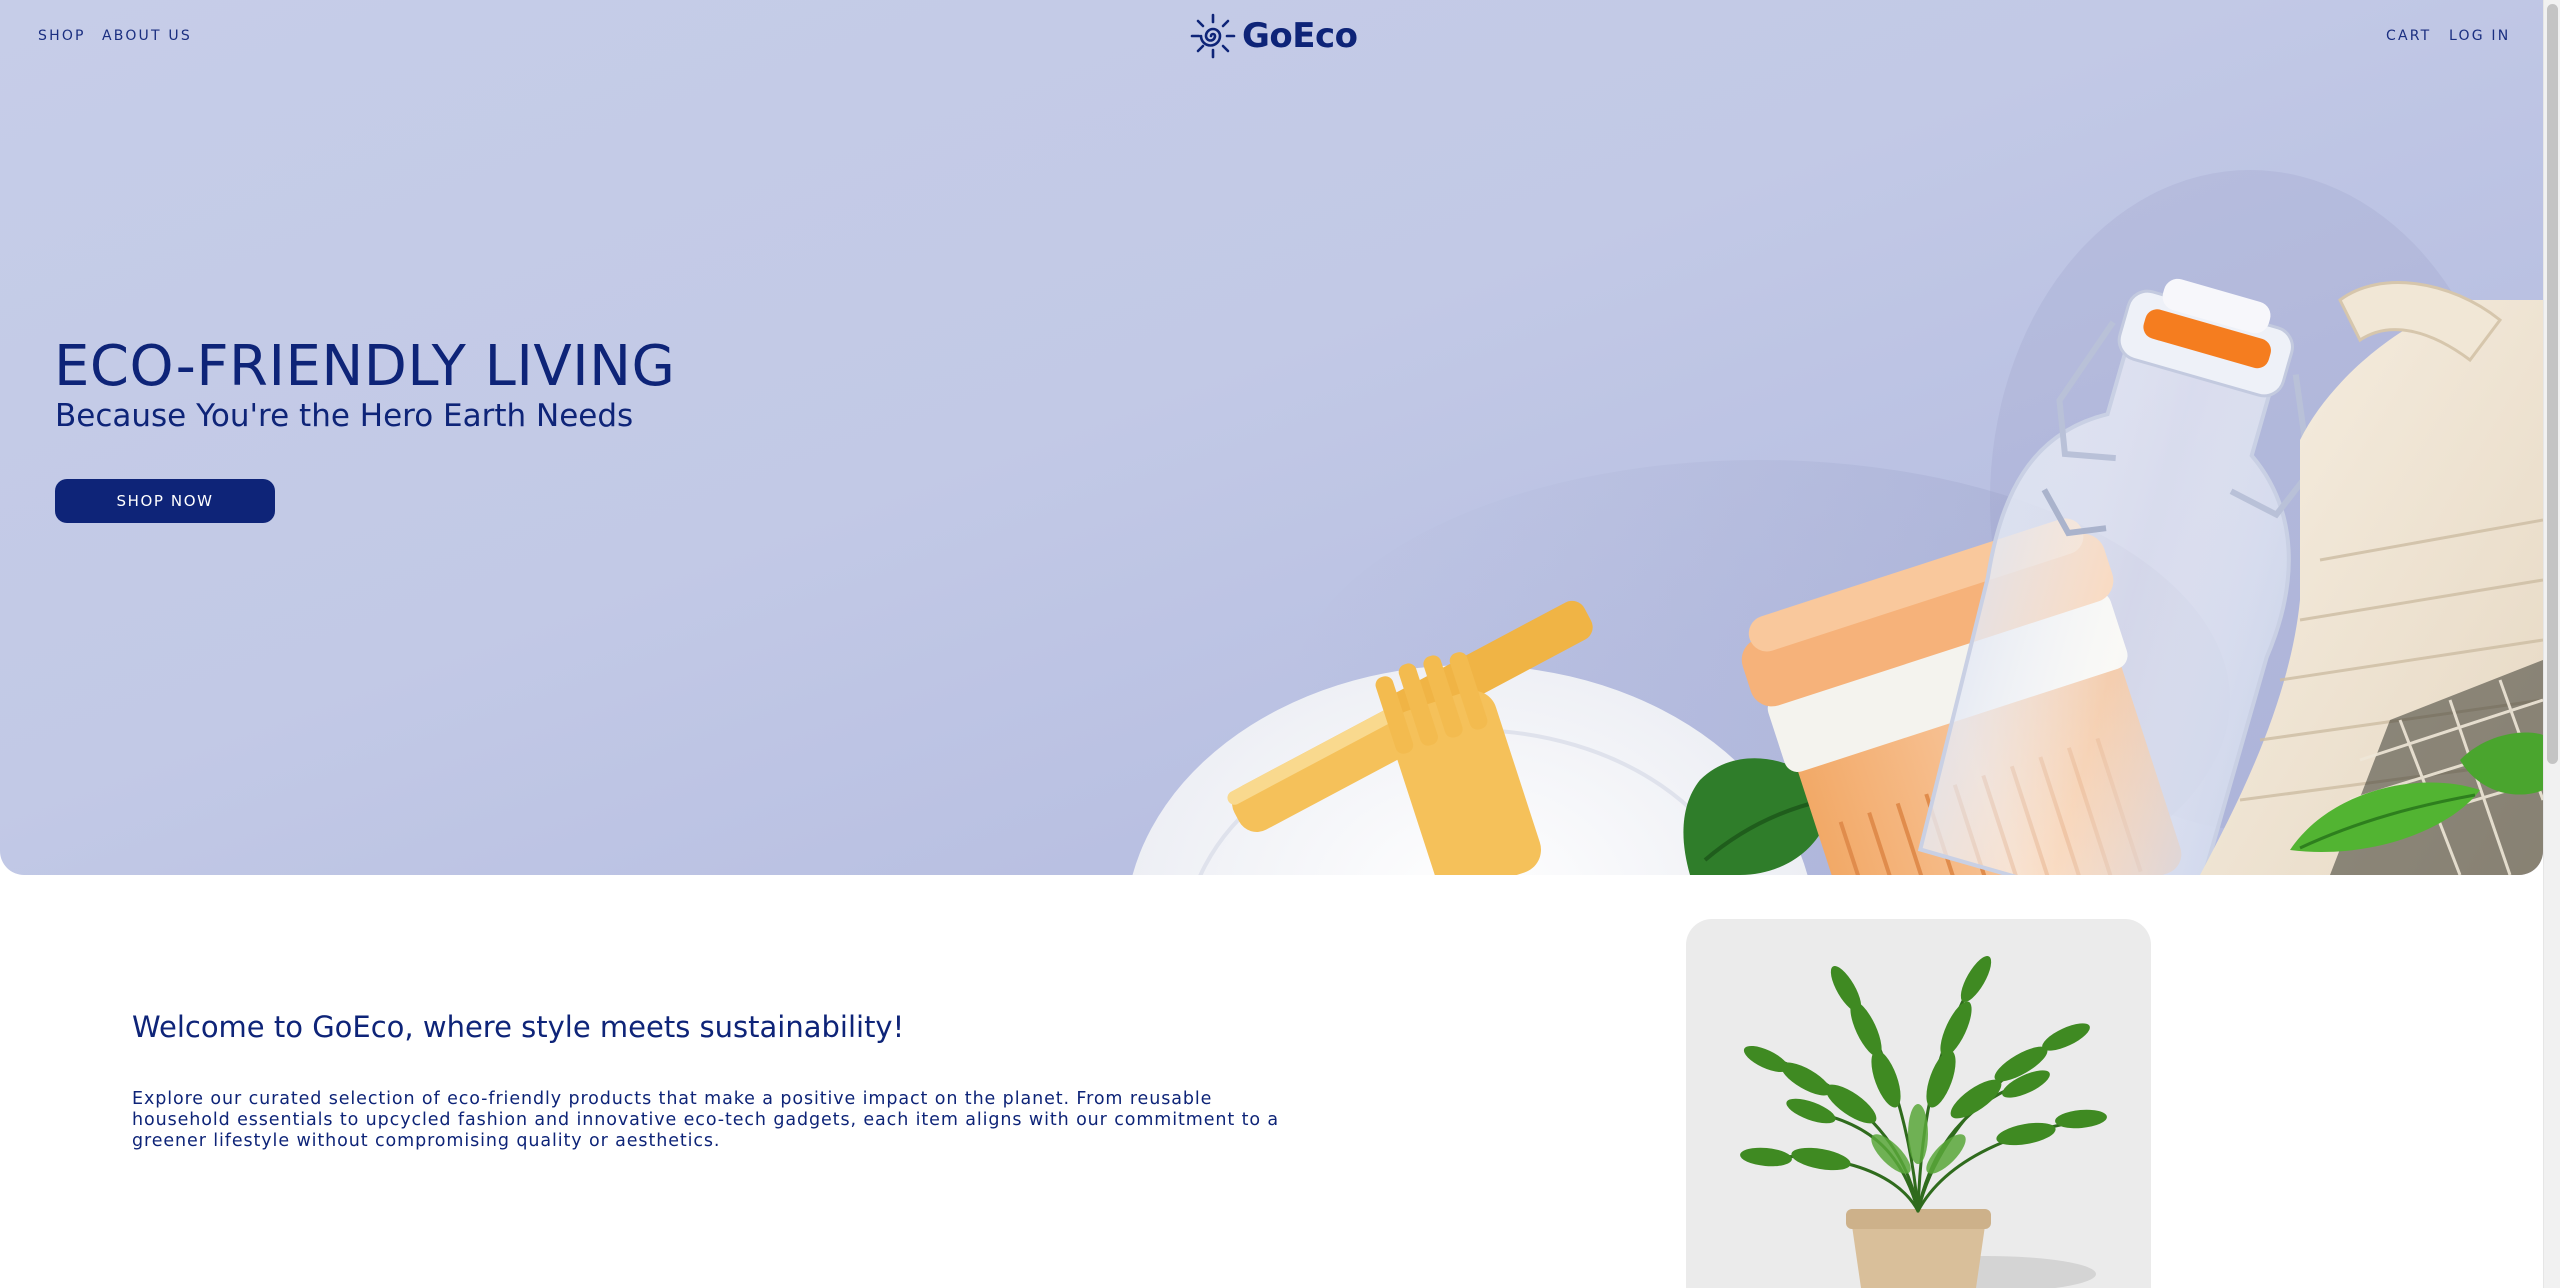 This screenshot has height=1288, width=2560. What do you see at coordinates (2408, 36) in the screenshot?
I see `nav-link-cart: CART` at bounding box center [2408, 36].